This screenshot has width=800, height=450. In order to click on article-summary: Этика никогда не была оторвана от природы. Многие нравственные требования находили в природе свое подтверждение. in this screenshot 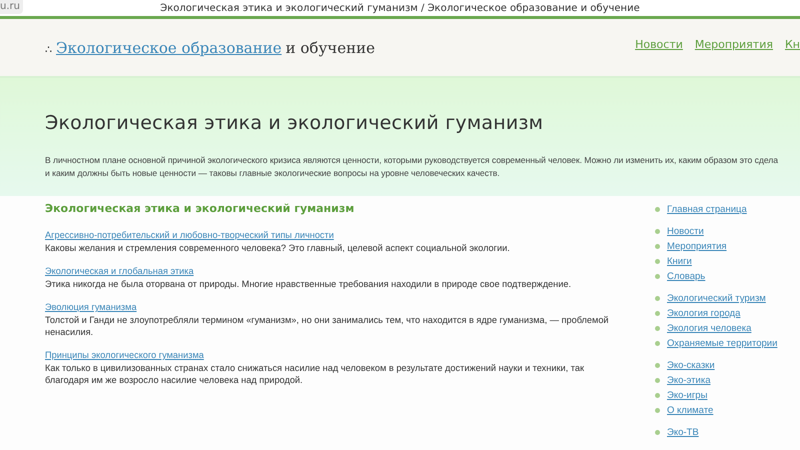, I will do `click(308, 284)`.